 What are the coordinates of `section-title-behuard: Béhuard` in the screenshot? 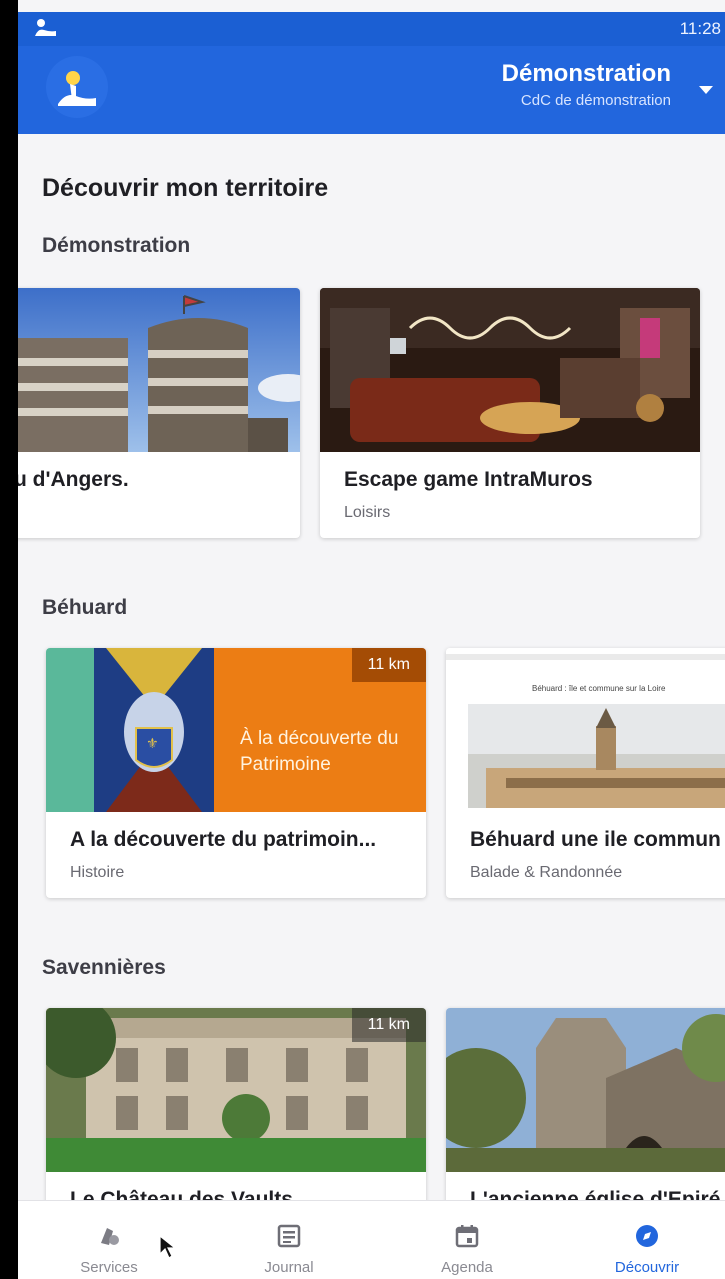 It's located at (85, 607).